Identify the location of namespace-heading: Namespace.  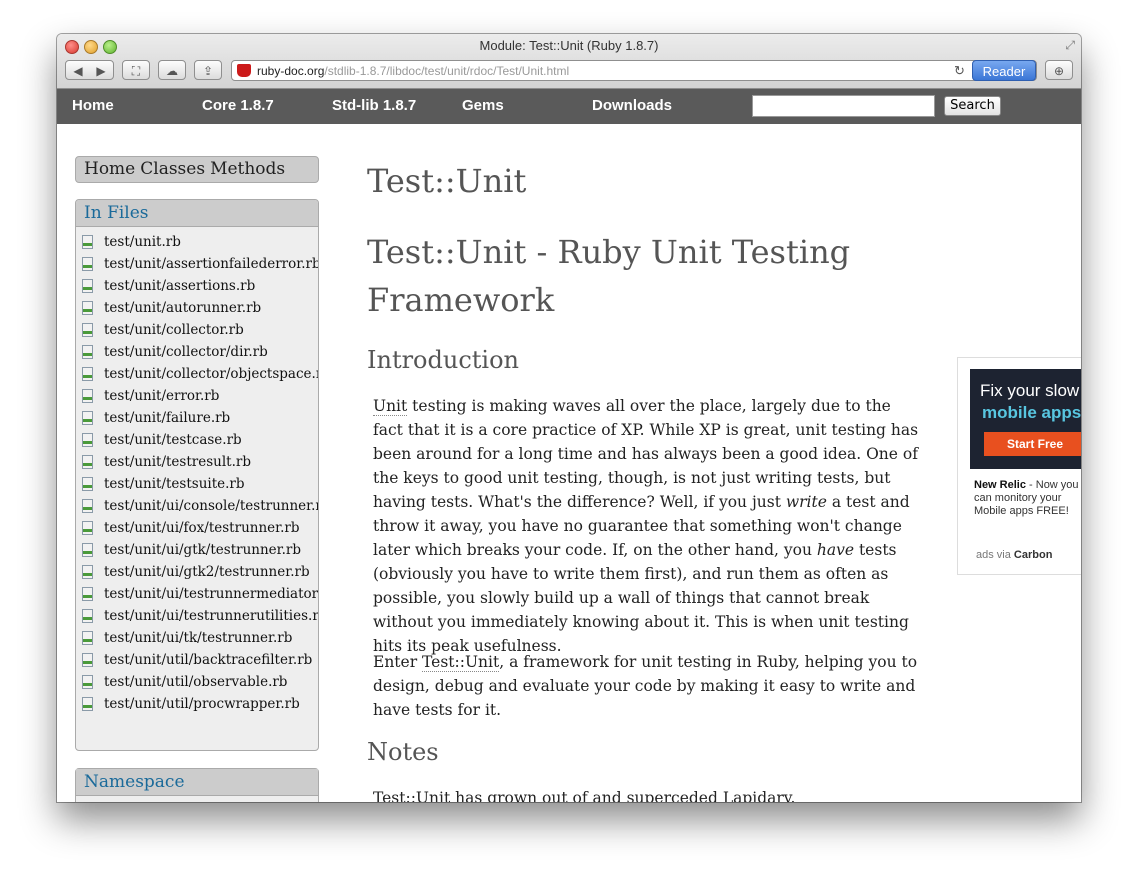
(197, 782).